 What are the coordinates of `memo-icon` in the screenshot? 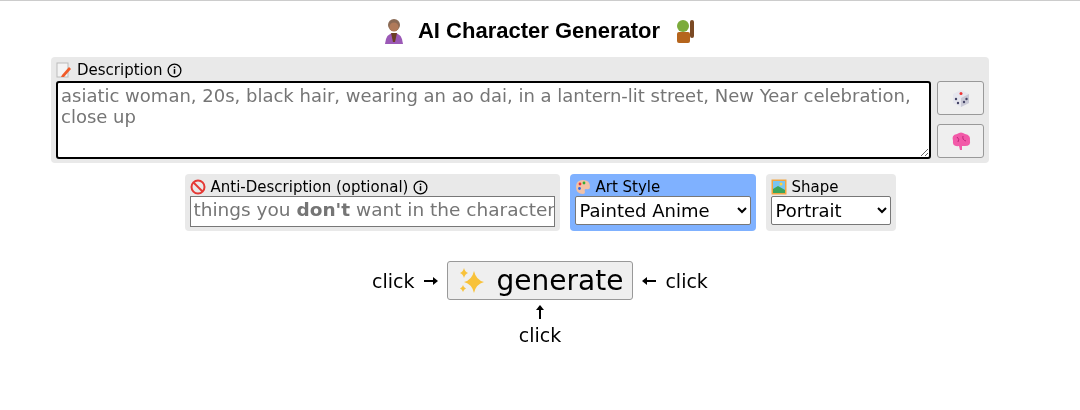 It's located at (64, 70).